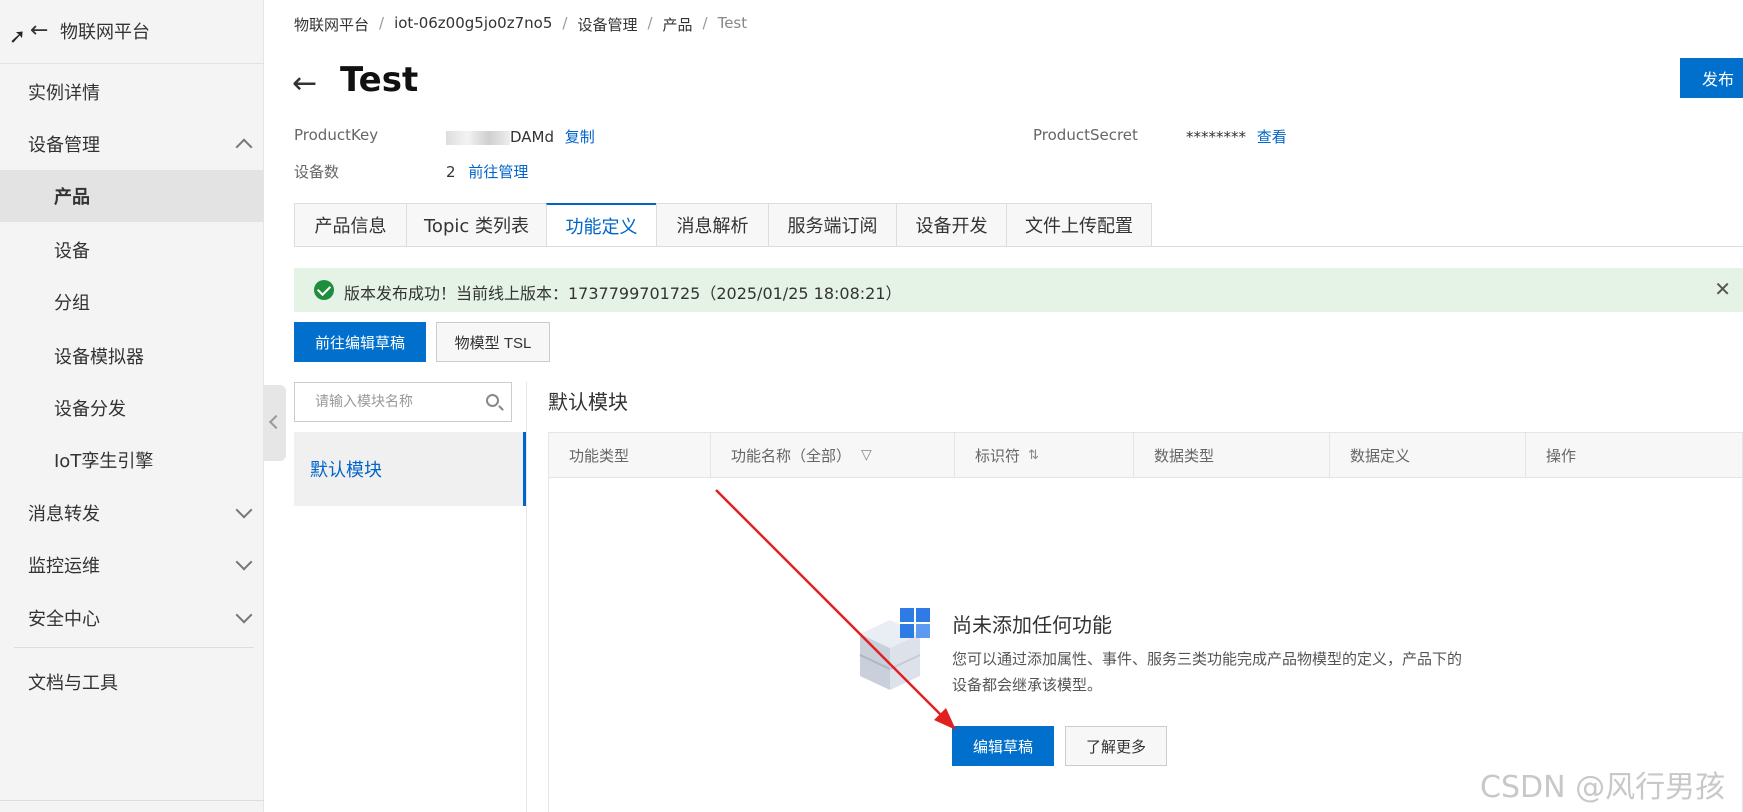  Describe the element at coordinates (866, 455) in the screenshot. I see `filter-icon: ▽` at that location.